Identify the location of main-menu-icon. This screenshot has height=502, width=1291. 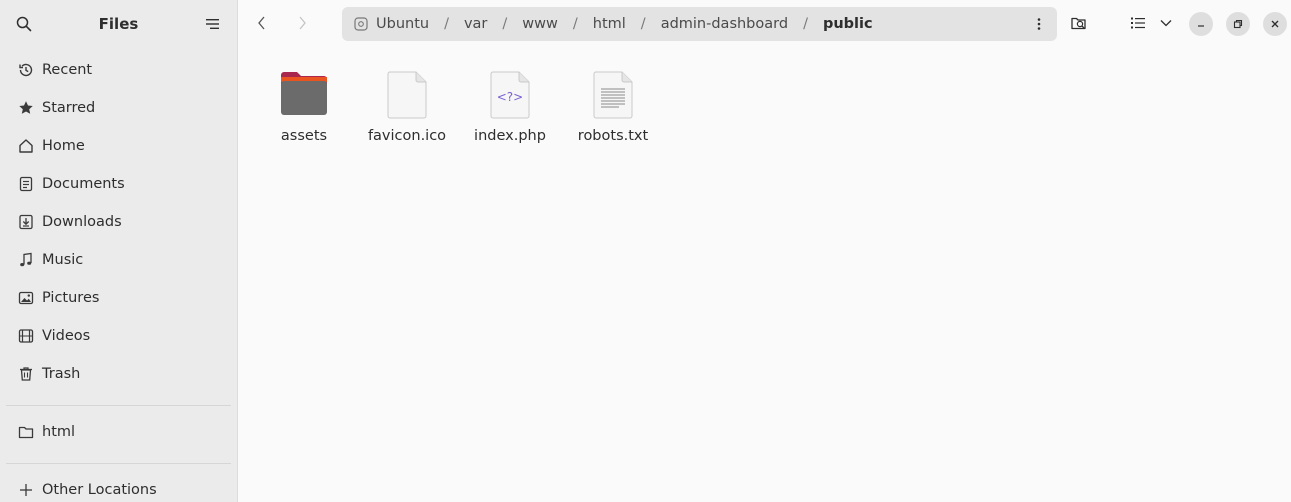
(213, 24).